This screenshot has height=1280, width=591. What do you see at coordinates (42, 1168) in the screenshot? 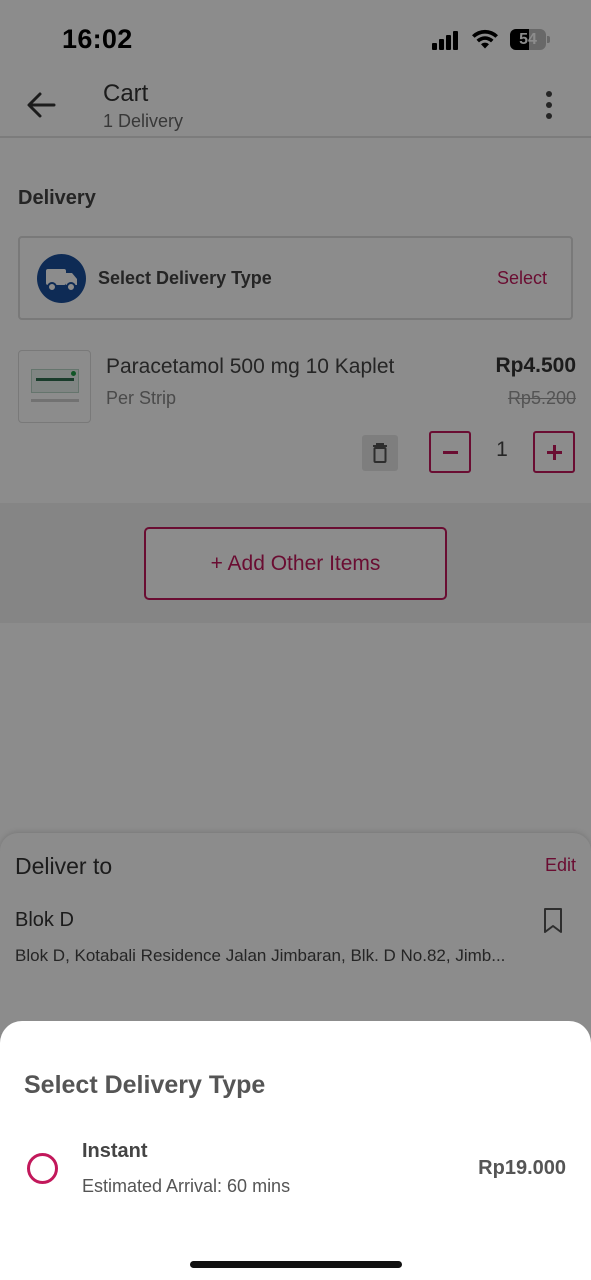
I see `radio-icon` at bounding box center [42, 1168].